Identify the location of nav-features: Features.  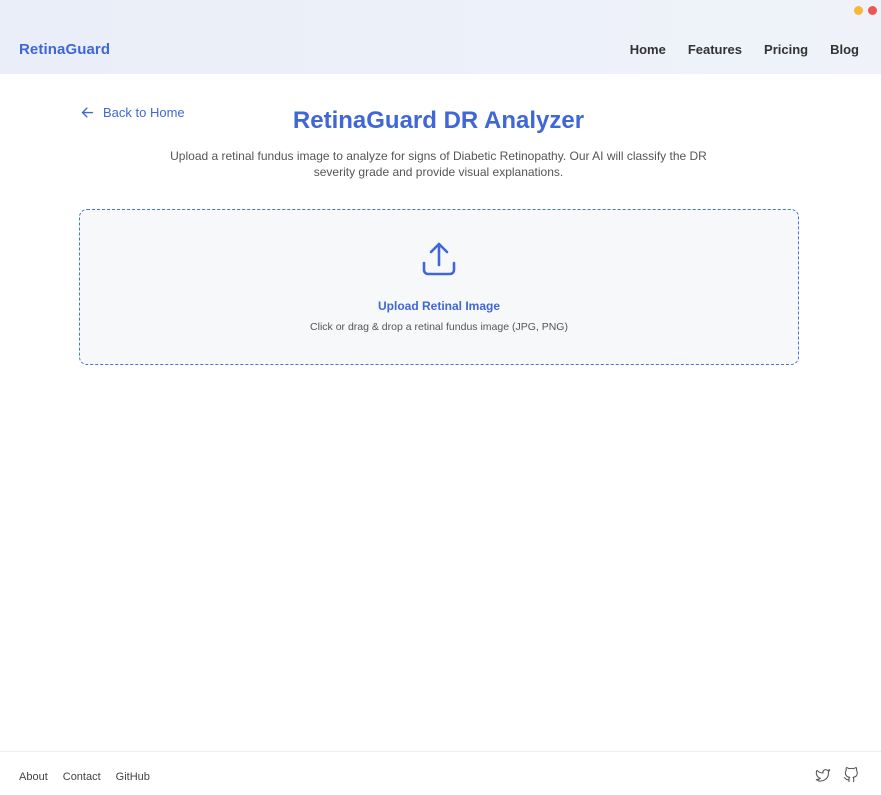
(715, 49).